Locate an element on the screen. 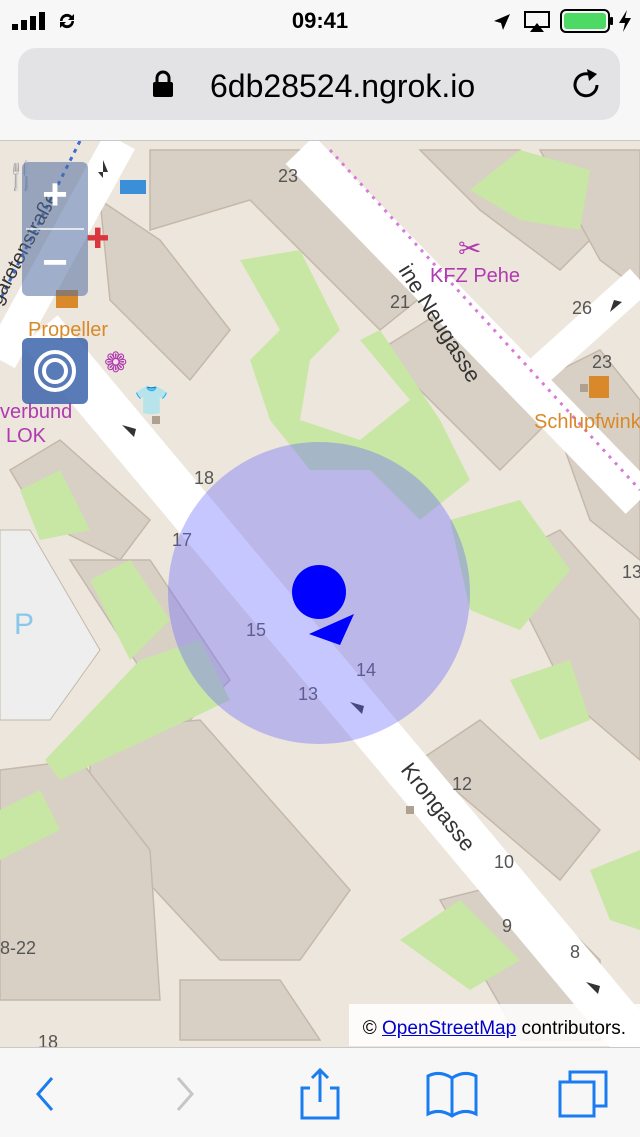 The image size is (640, 1137). battery-icon is located at coordinates (586, 21).